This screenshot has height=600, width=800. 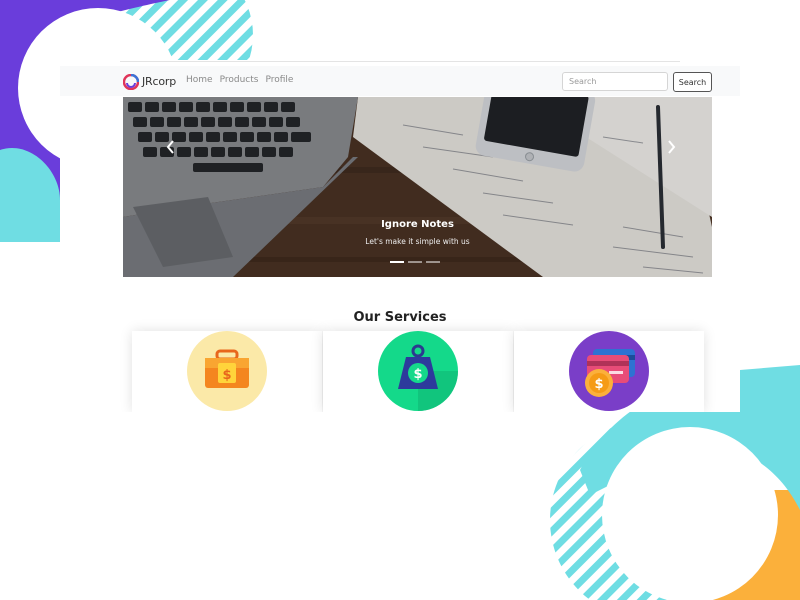 I want to click on briefcase-dollar-icon: $, so click(x=227, y=371).